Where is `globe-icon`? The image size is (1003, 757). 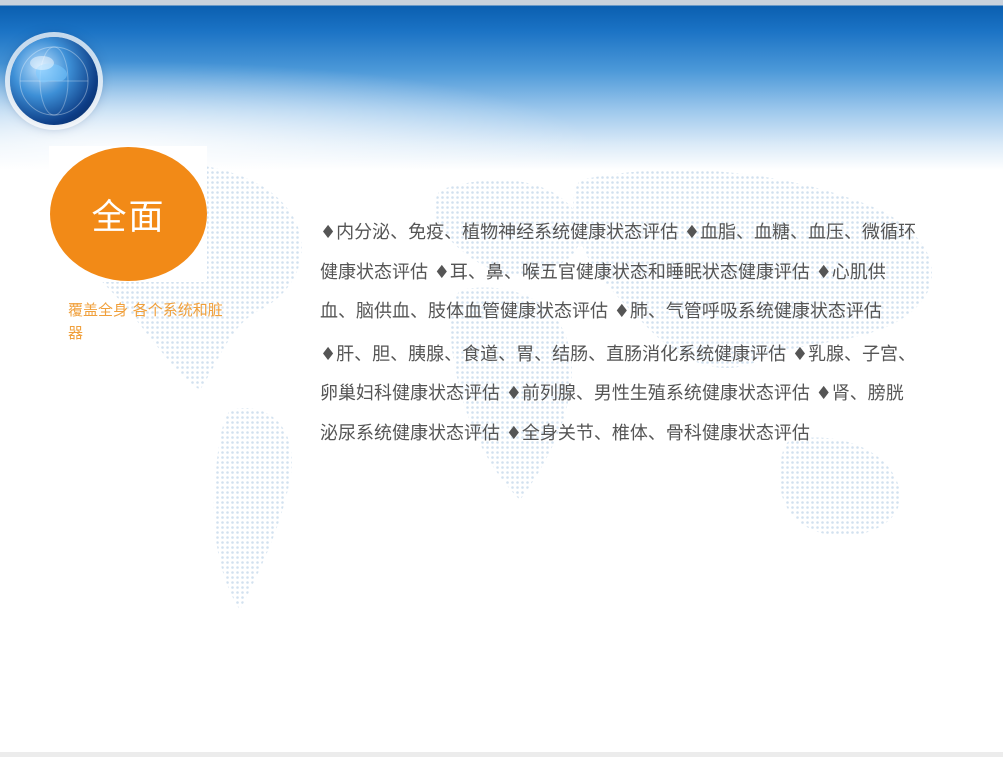 globe-icon is located at coordinates (54, 81).